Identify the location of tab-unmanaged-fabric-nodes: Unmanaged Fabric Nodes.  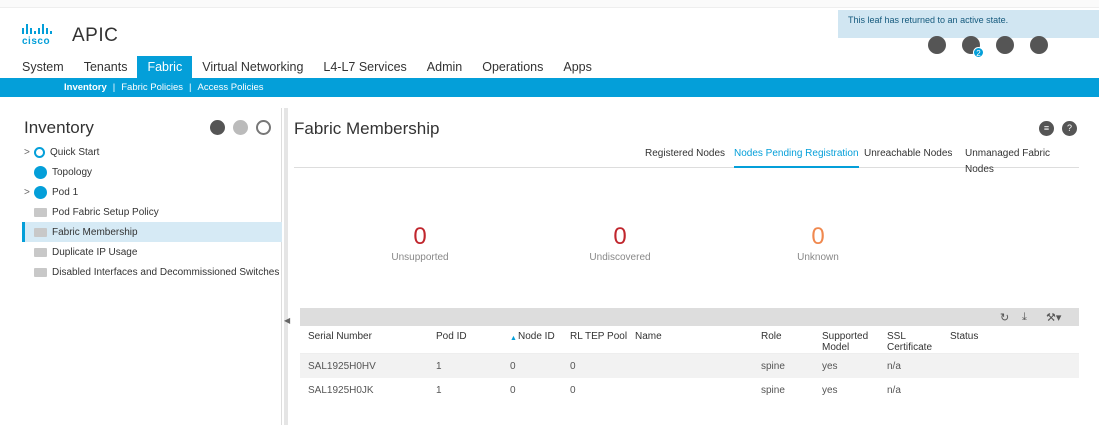
(1022, 160).